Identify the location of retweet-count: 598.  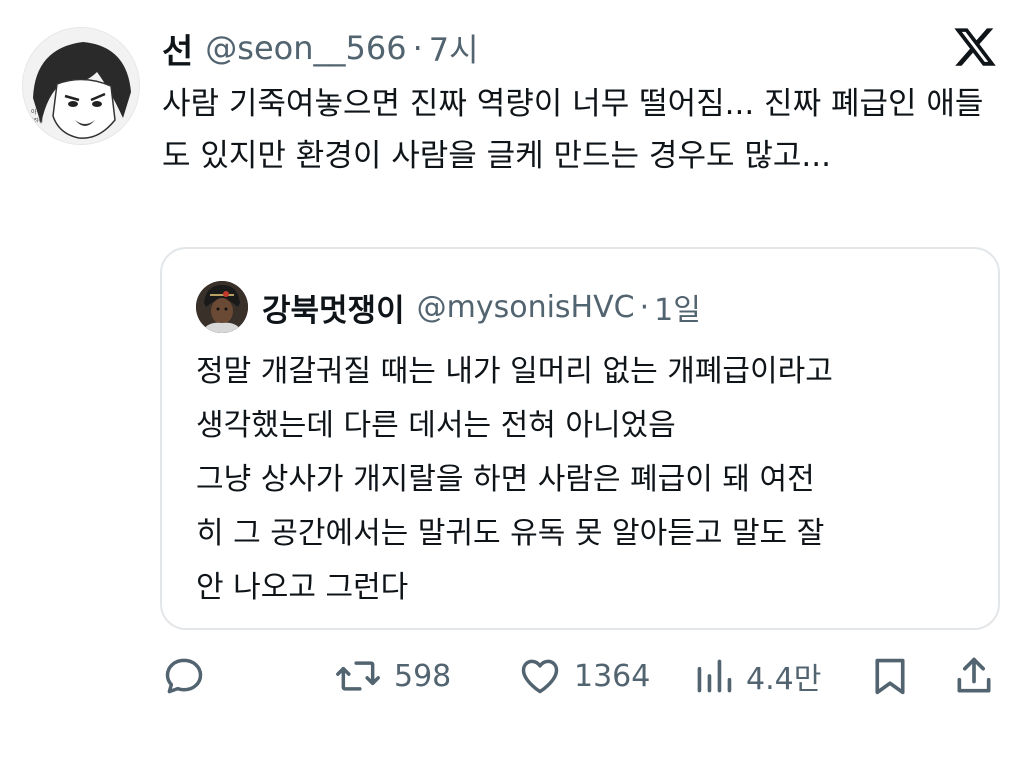
(423, 676).